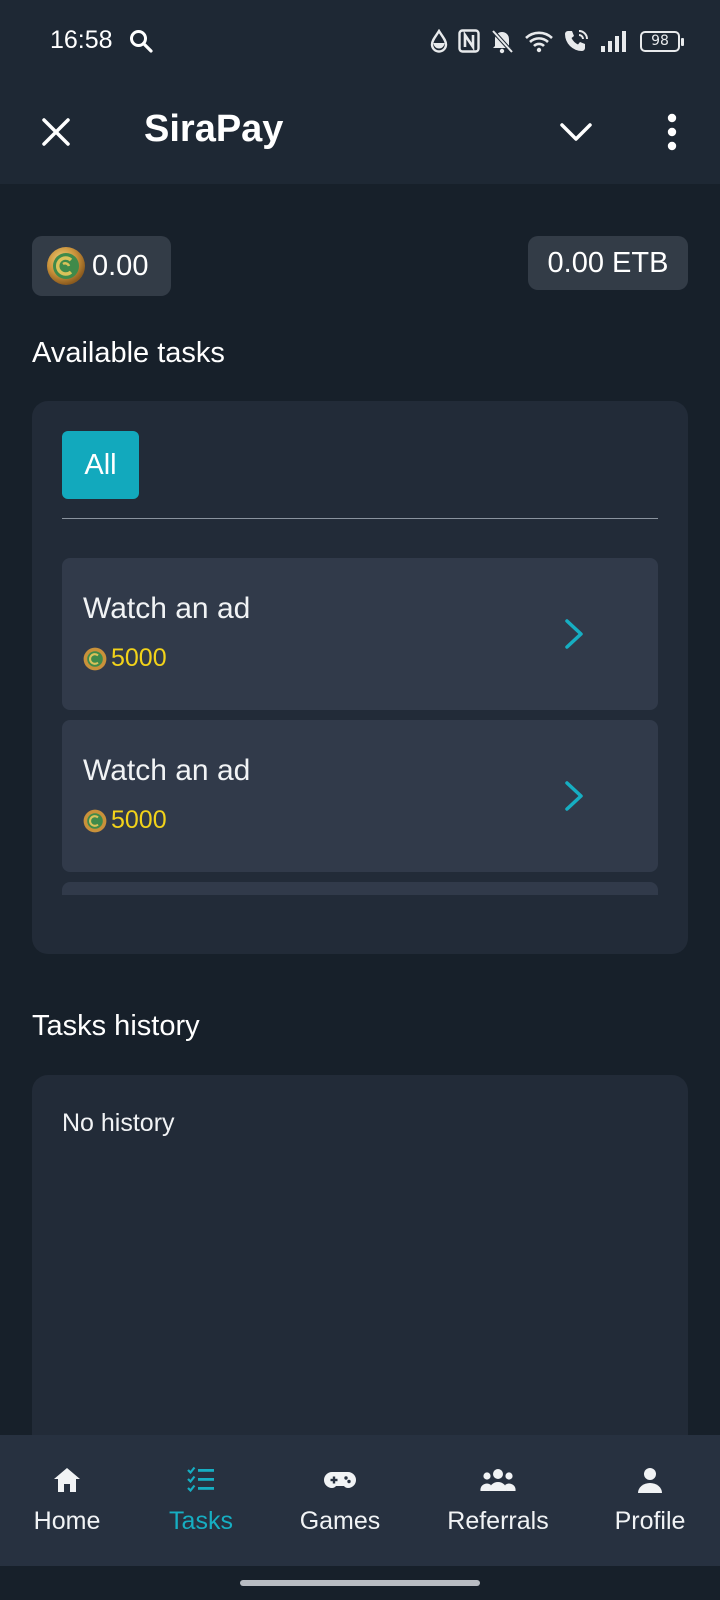  What do you see at coordinates (201, 1521) in the screenshot?
I see `nav-tasks-label: Tasks` at bounding box center [201, 1521].